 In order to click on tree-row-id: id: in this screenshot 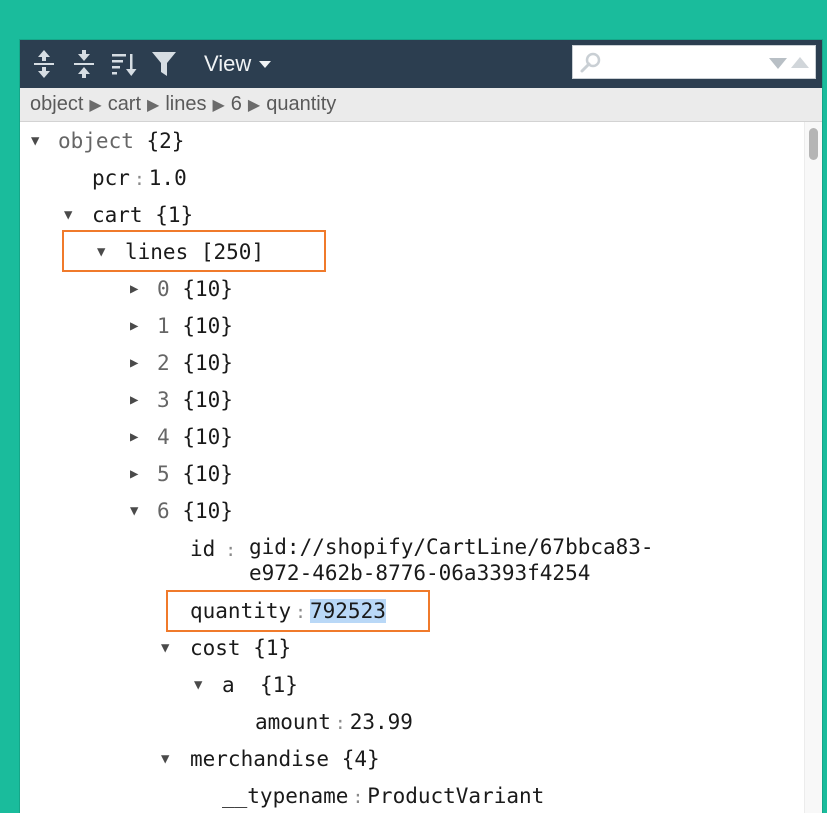, I will do `click(215, 549)`.